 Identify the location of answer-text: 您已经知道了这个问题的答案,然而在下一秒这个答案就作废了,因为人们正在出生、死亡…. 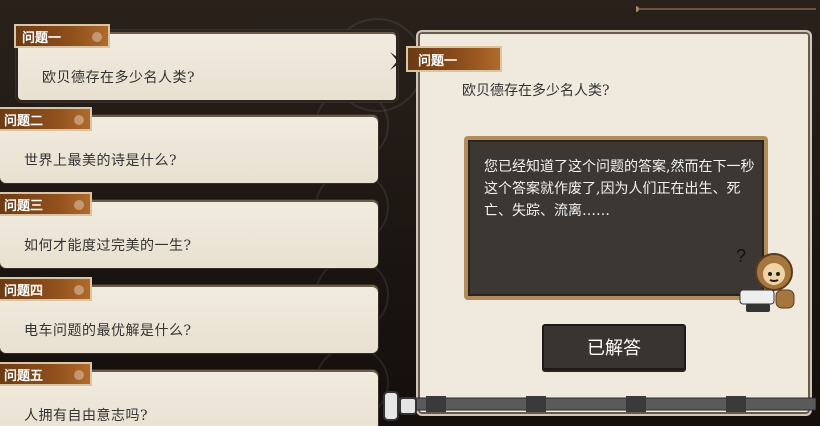
(619, 189).